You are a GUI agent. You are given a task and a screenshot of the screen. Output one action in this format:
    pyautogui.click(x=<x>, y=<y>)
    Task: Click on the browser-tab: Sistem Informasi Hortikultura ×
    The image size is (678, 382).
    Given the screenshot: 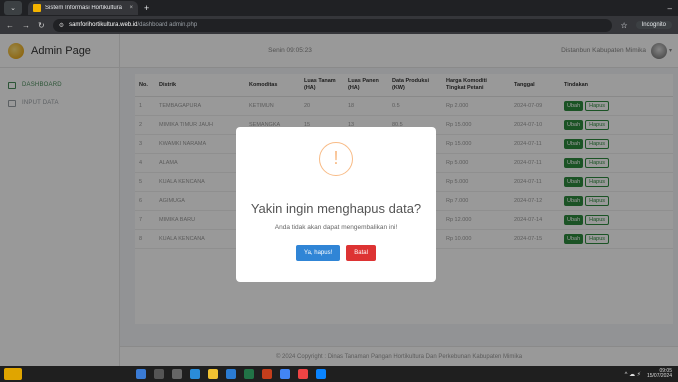 What is the action you would take?
    pyautogui.click(x=83, y=8)
    